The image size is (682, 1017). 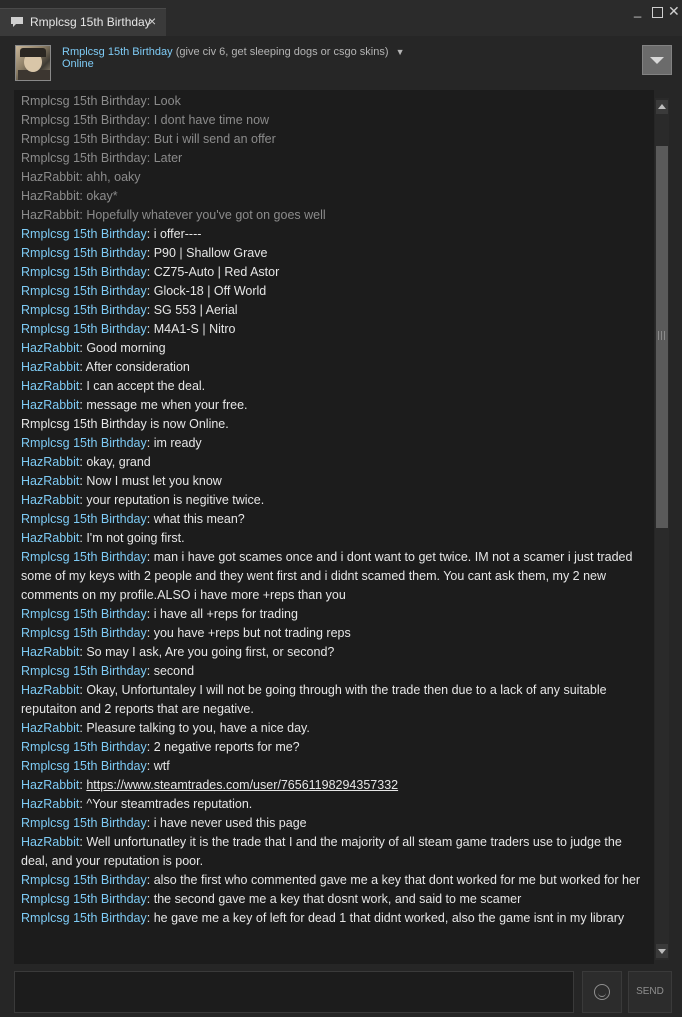 I want to click on message-text: im ready, so click(x=177, y=443).